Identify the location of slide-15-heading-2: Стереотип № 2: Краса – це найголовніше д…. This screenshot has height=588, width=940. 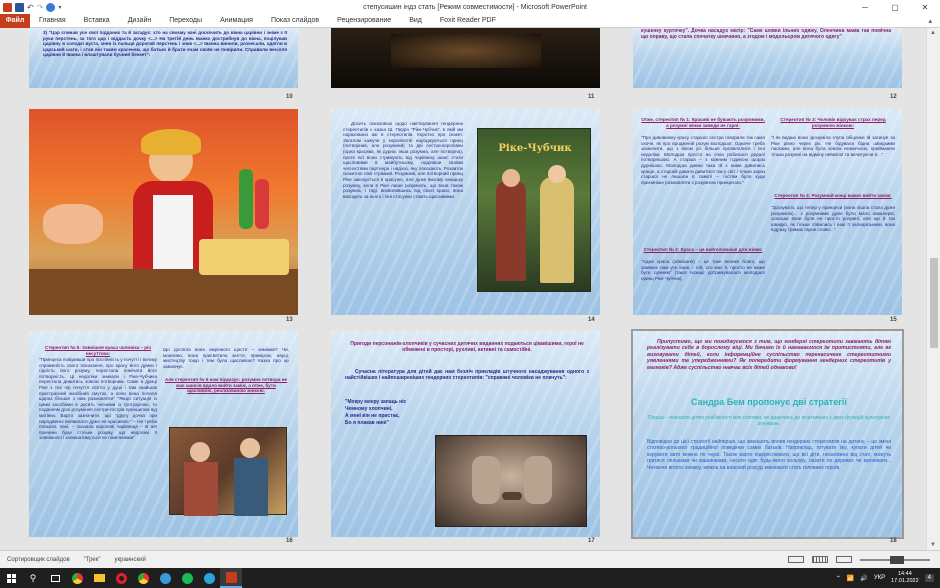
(703, 249).